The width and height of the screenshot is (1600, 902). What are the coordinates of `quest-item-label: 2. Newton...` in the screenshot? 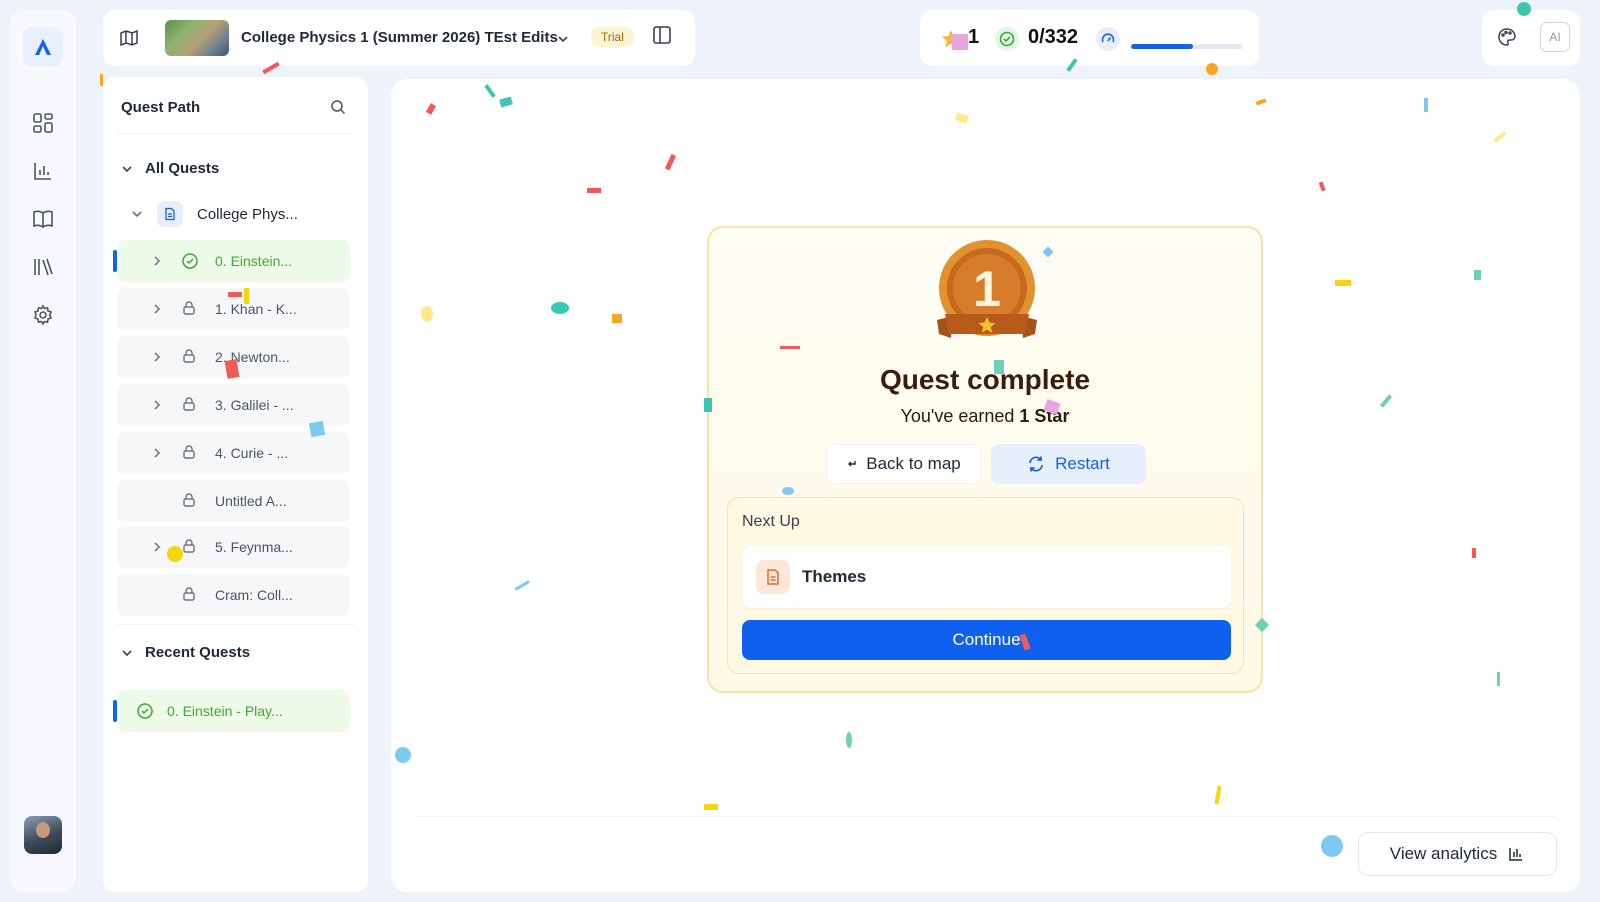 It's located at (252, 357).